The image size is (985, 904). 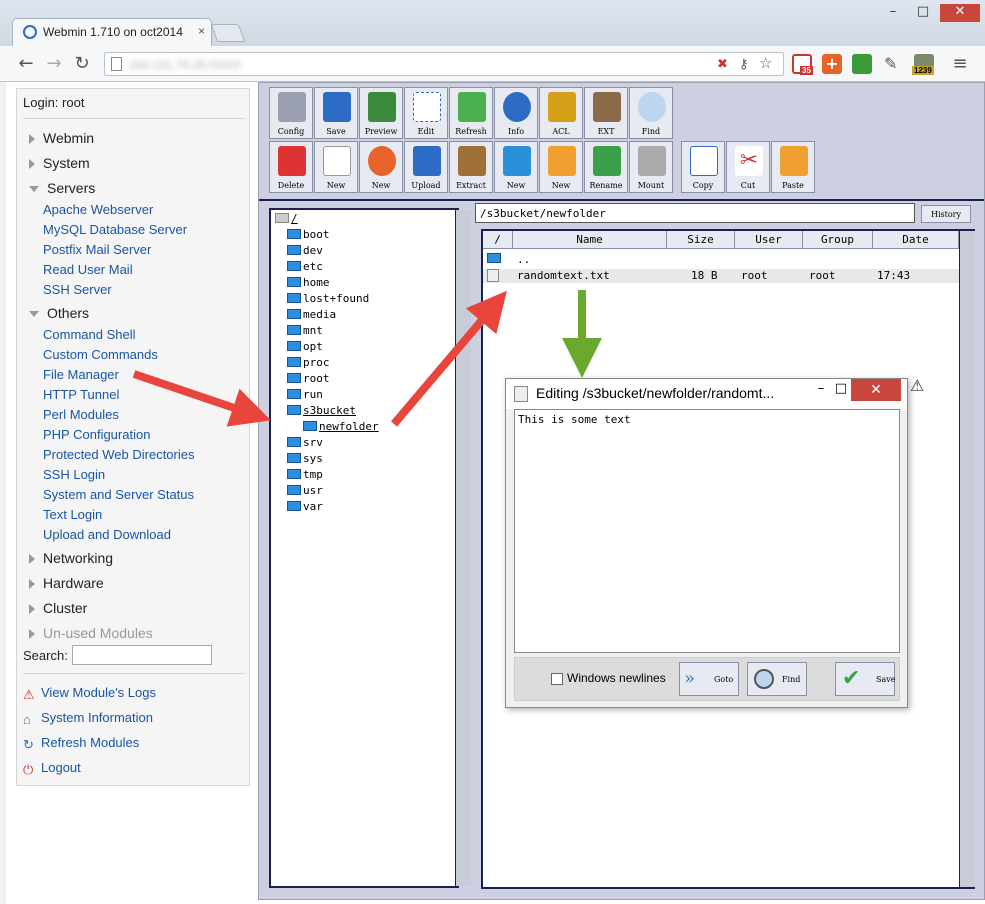 I want to click on tree-node: run, so click(x=305, y=395).